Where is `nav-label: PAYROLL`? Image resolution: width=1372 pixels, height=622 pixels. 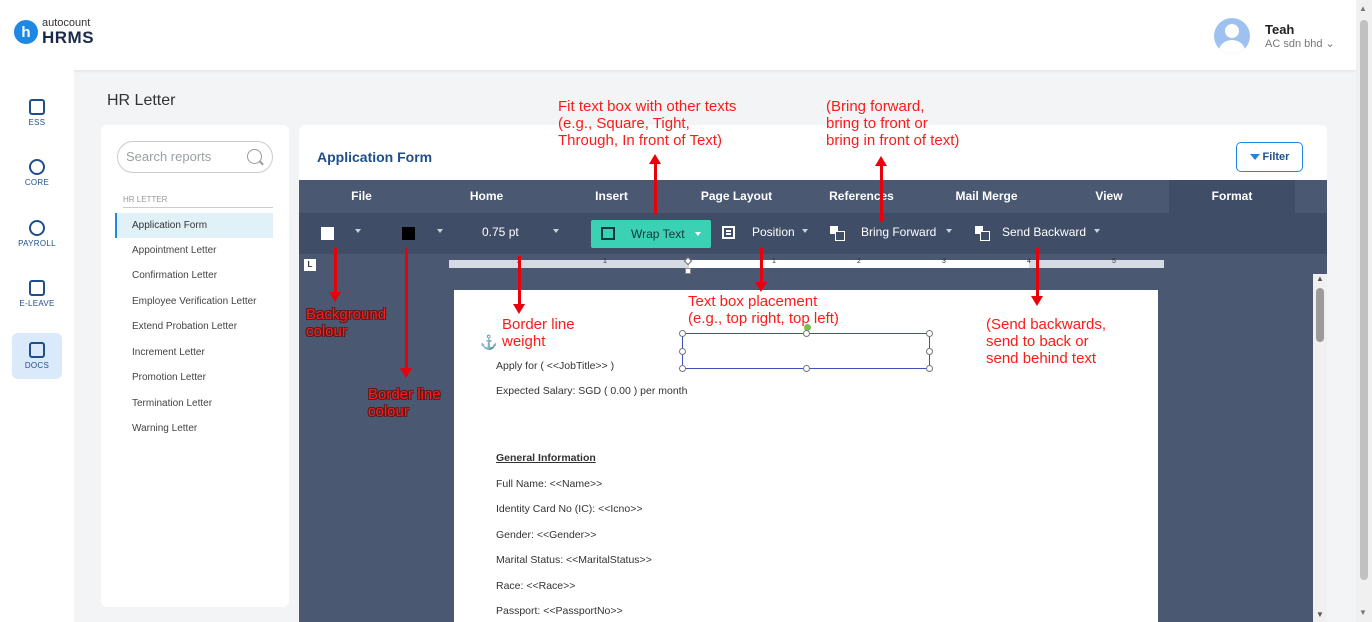 nav-label: PAYROLL is located at coordinates (37, 243).